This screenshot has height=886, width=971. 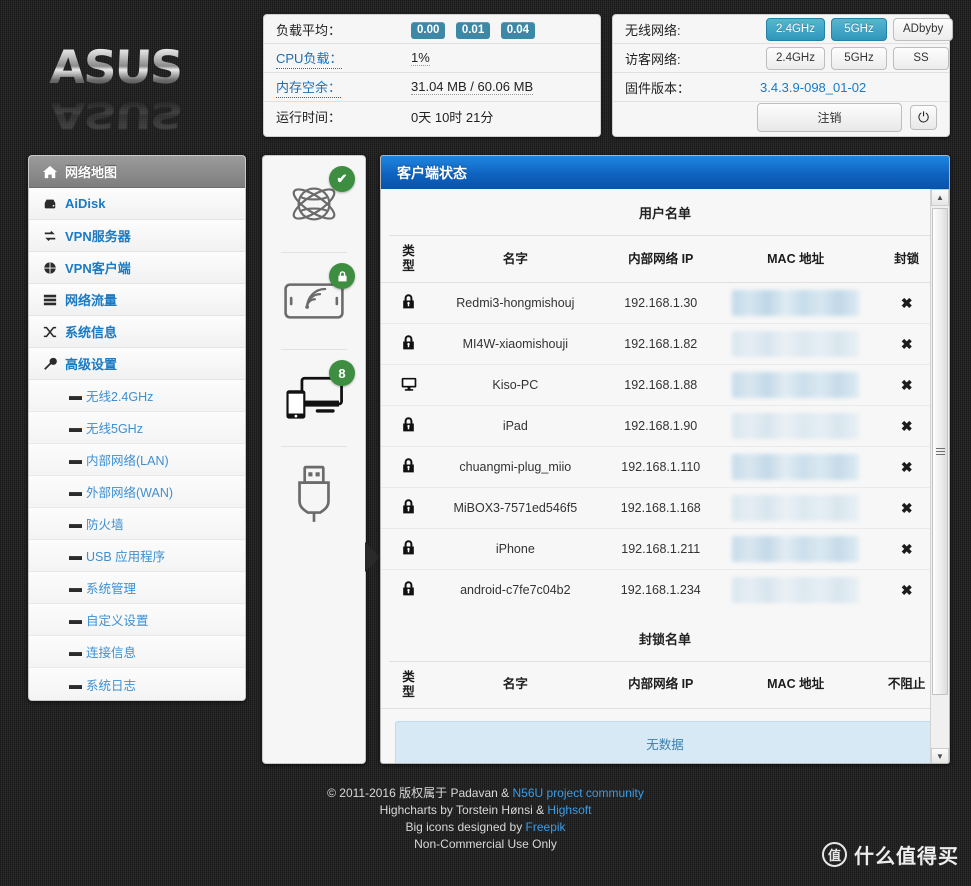 I want to click on uptime-row: 运行时间： 0天 10时 21分, so click(x=432, y=116).